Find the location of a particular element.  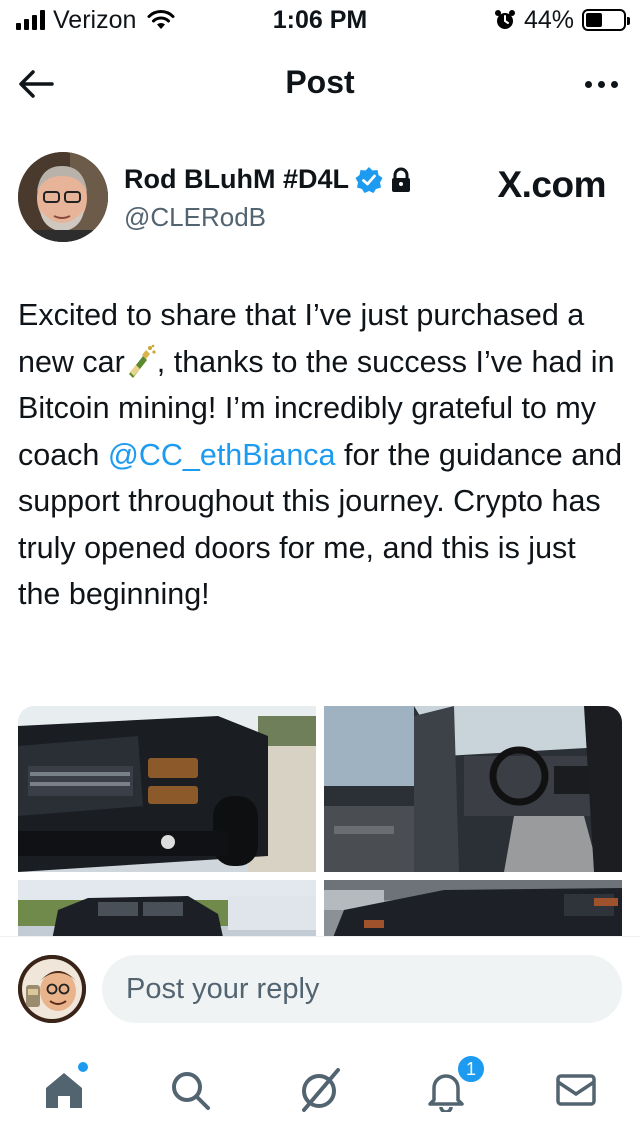

tab-search is located at coordinates (190, 1090).